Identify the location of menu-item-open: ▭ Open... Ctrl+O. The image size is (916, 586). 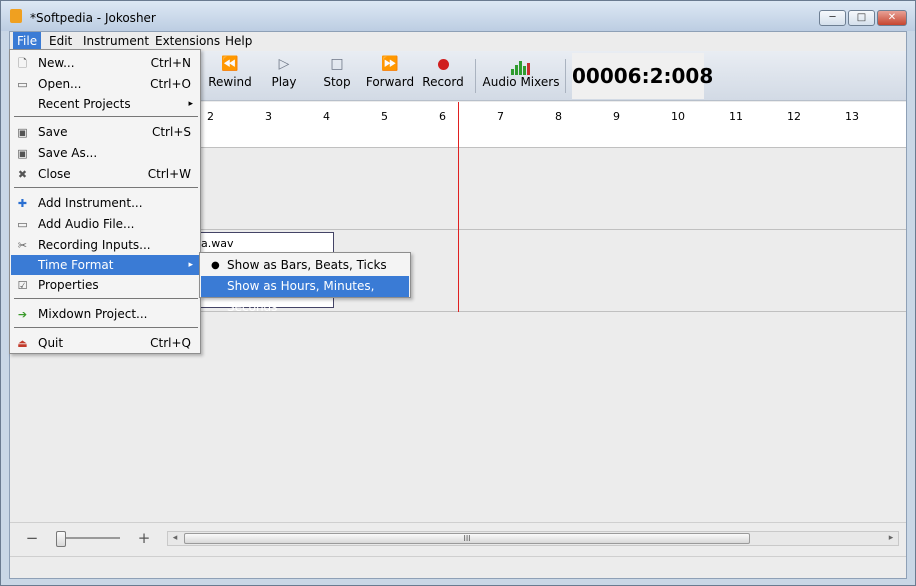
(105, 84).